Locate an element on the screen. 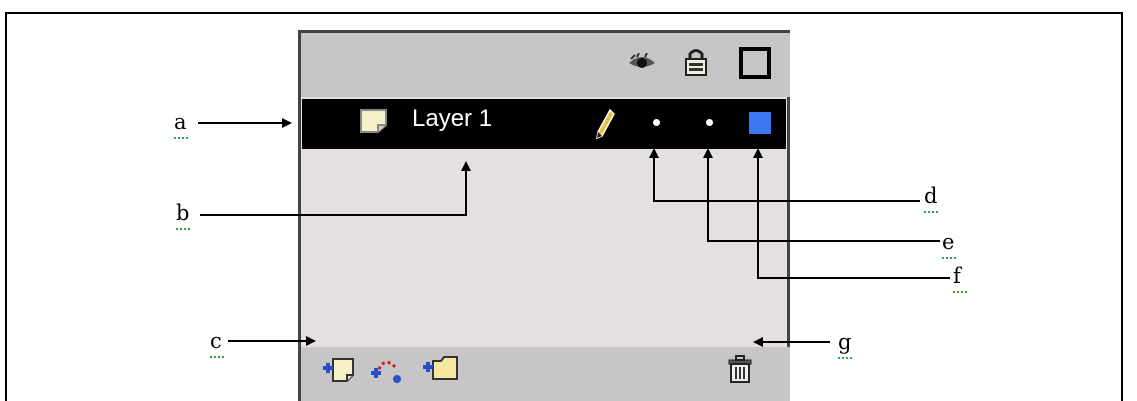  label-b: b is located at coordinates (183, 216).